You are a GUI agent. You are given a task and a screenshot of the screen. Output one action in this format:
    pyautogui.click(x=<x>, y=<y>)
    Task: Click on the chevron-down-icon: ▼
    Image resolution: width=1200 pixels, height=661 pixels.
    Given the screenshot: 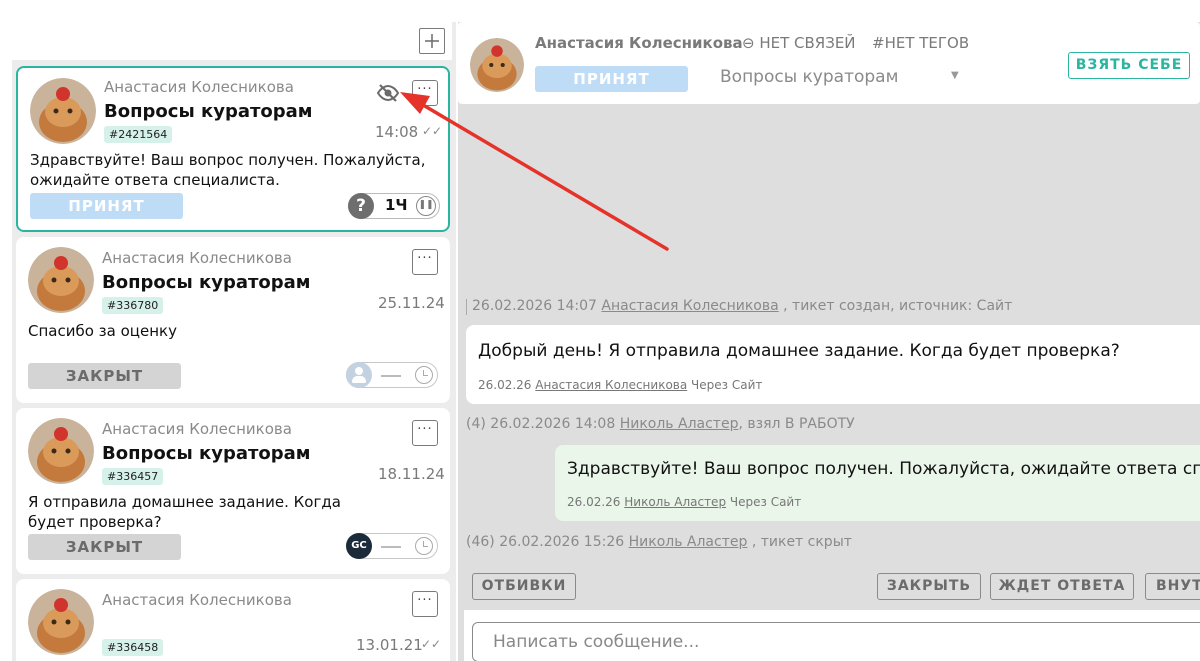 What is the action you would take?
    pyautogui.click(x=955, y=75)
    